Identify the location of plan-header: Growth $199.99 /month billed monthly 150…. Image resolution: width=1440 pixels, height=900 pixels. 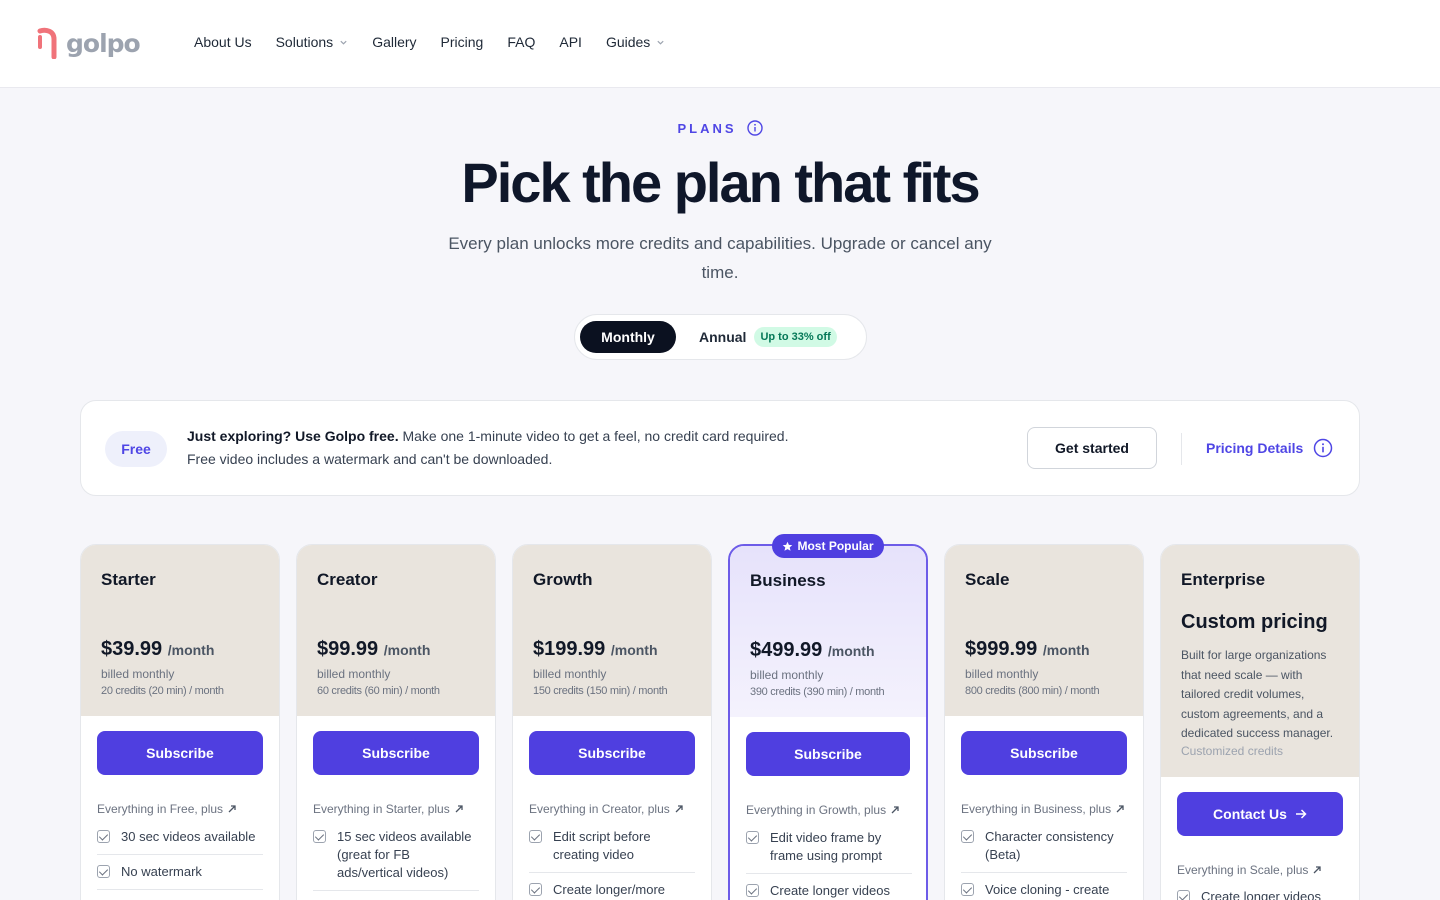
(612, 630).